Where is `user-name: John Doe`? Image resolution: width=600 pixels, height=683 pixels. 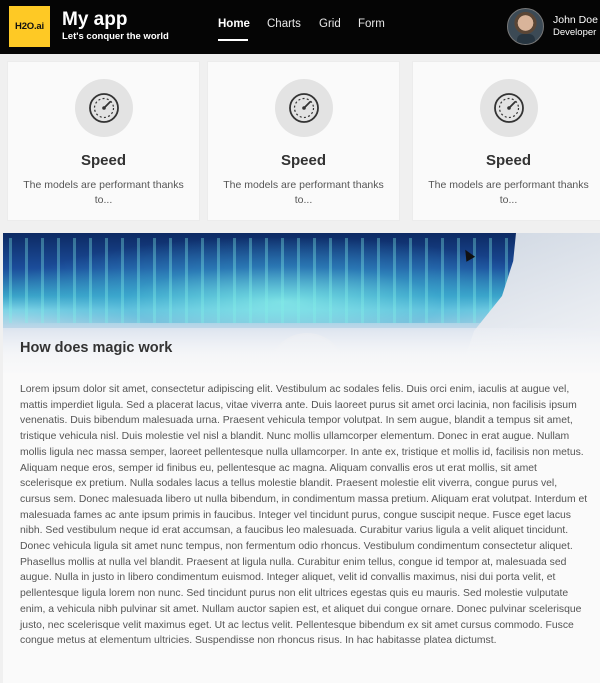 user-name: John Doe is located at coordinates (575, 20).